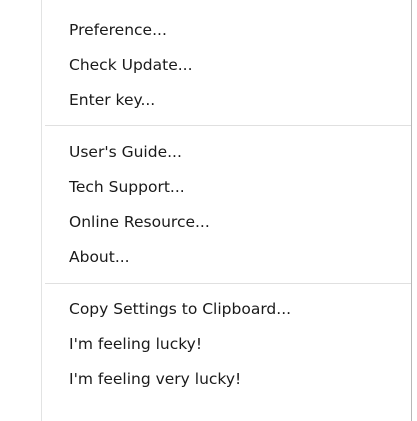 The width and height of the screenshot is (417, 421). Describe the element at coordinates (226, 379) in the screenshot. I see `menu-item-feeling-very-lucky: I'm feeling very lucky!` at that location.